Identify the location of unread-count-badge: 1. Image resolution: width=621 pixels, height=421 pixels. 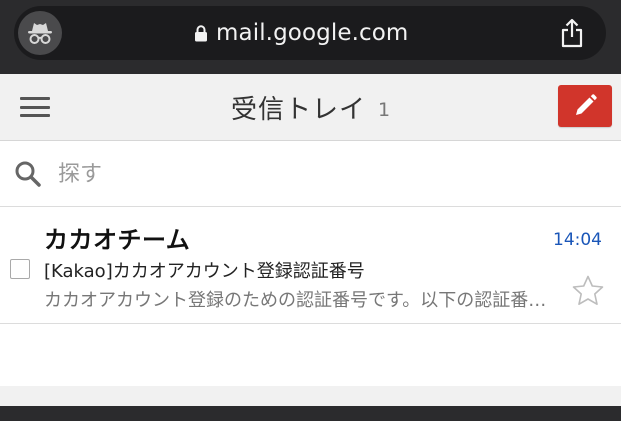
(384, 110).